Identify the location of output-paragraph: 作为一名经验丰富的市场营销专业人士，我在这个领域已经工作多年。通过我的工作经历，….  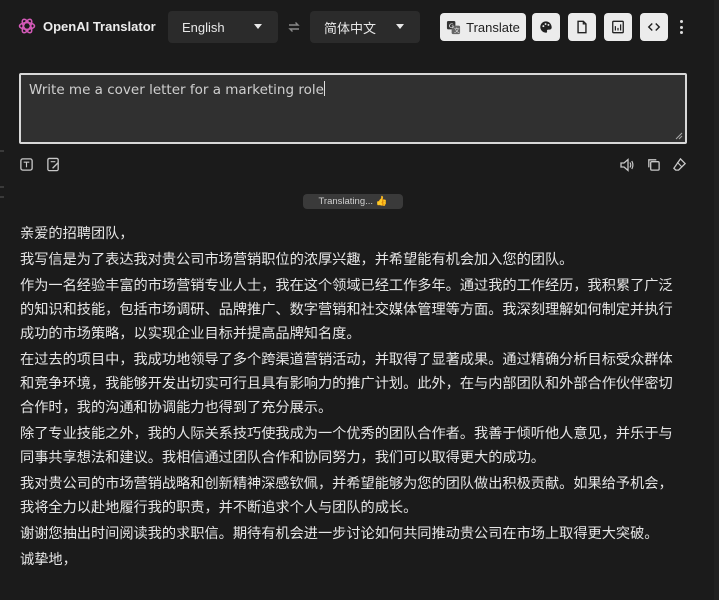
(346, 310).